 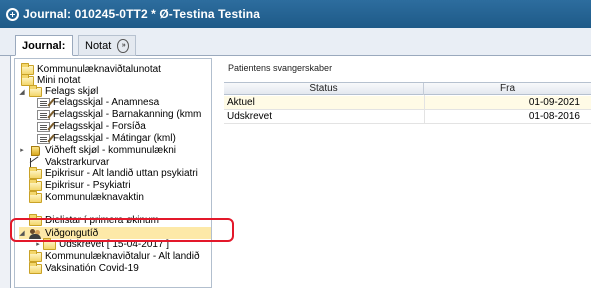 What do you see at coordinates (424, 109) in the screenshot?
I see `column-divider` at bounding box center [424, 109].